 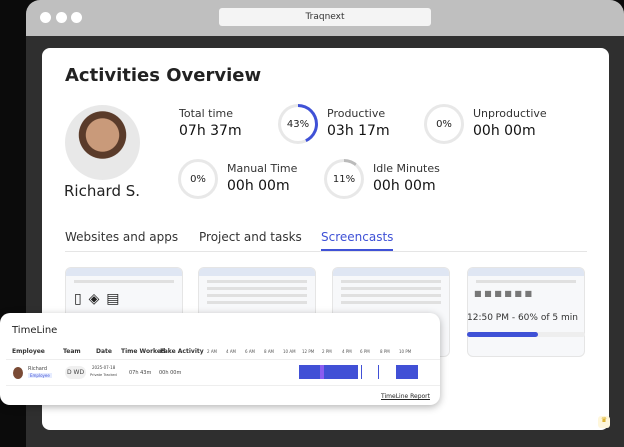 What do you see at coordinates (526, 312) in the screenshot?
I see `screencast-thumbnail: ■ ■ ■ ■ ■ ■` at bounding box center [526, 312].